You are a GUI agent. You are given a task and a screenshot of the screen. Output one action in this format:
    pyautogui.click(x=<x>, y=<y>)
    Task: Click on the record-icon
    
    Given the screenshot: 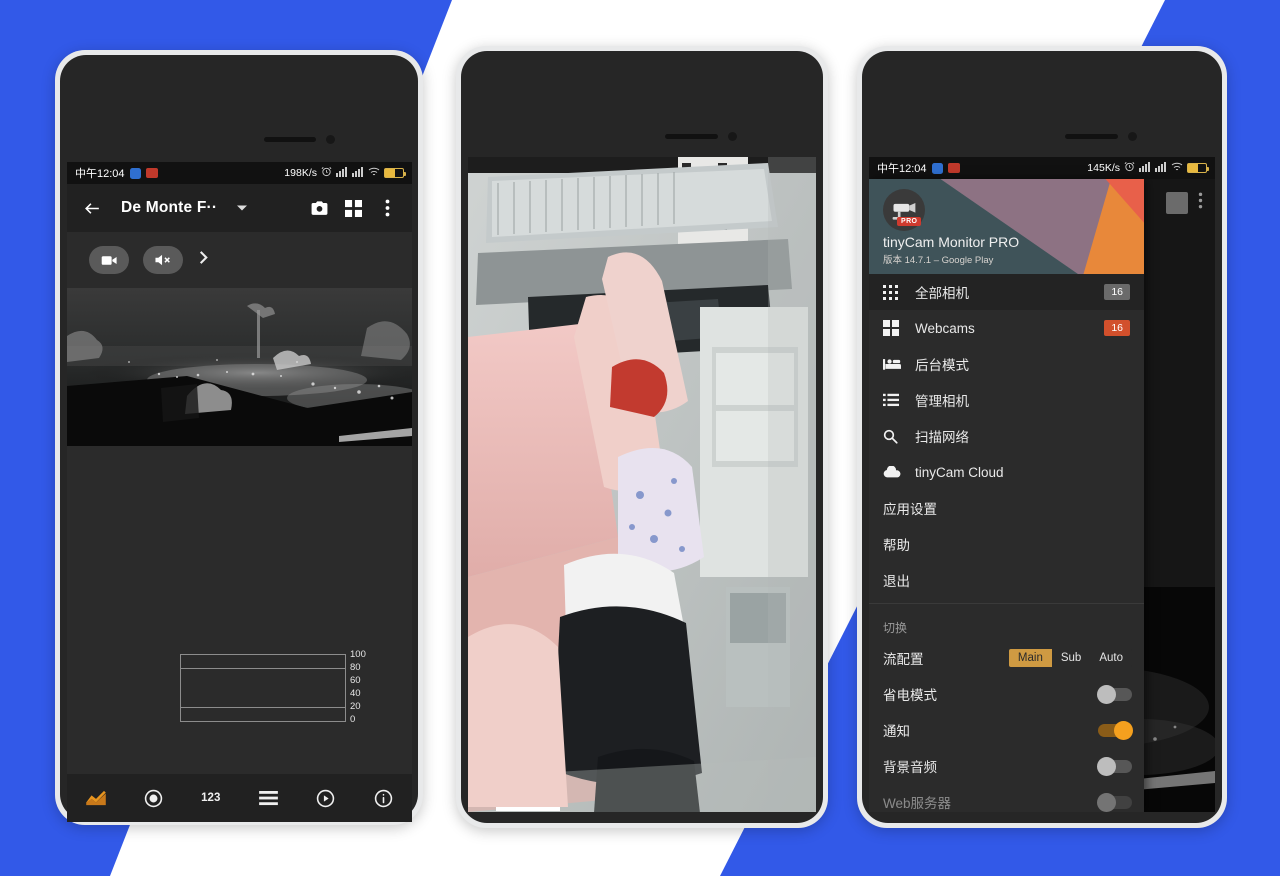 What is the action you would take?
    pyautogui.click(x=153, y=798)
    